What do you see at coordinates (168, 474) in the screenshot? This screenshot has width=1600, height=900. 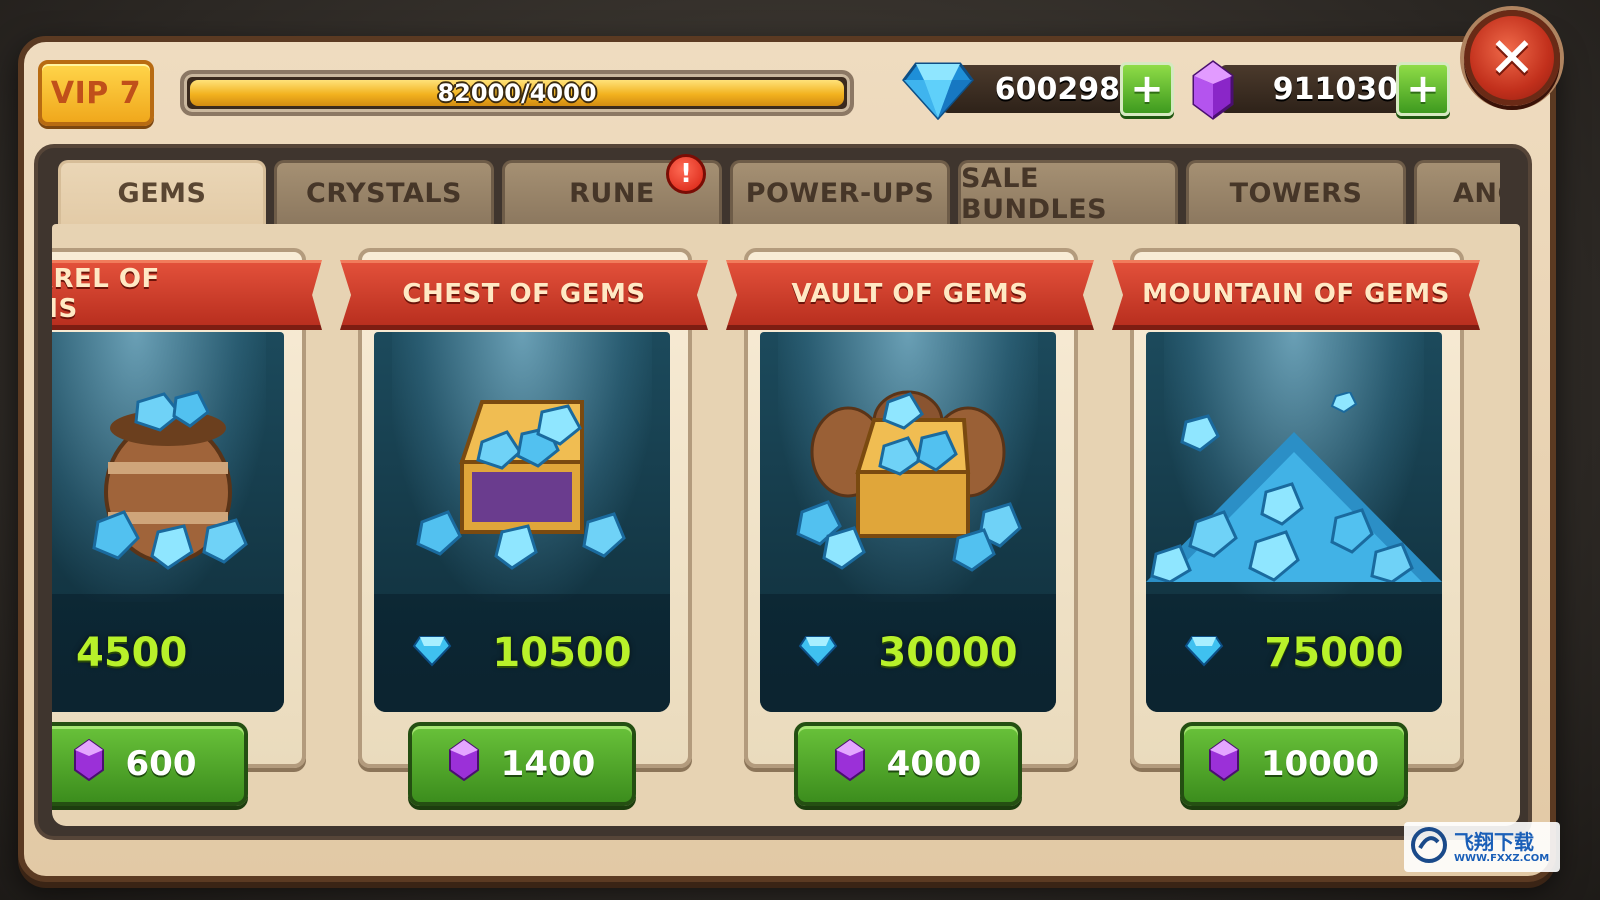 I see `barrel-illustration` at bounding box center [168, 474].